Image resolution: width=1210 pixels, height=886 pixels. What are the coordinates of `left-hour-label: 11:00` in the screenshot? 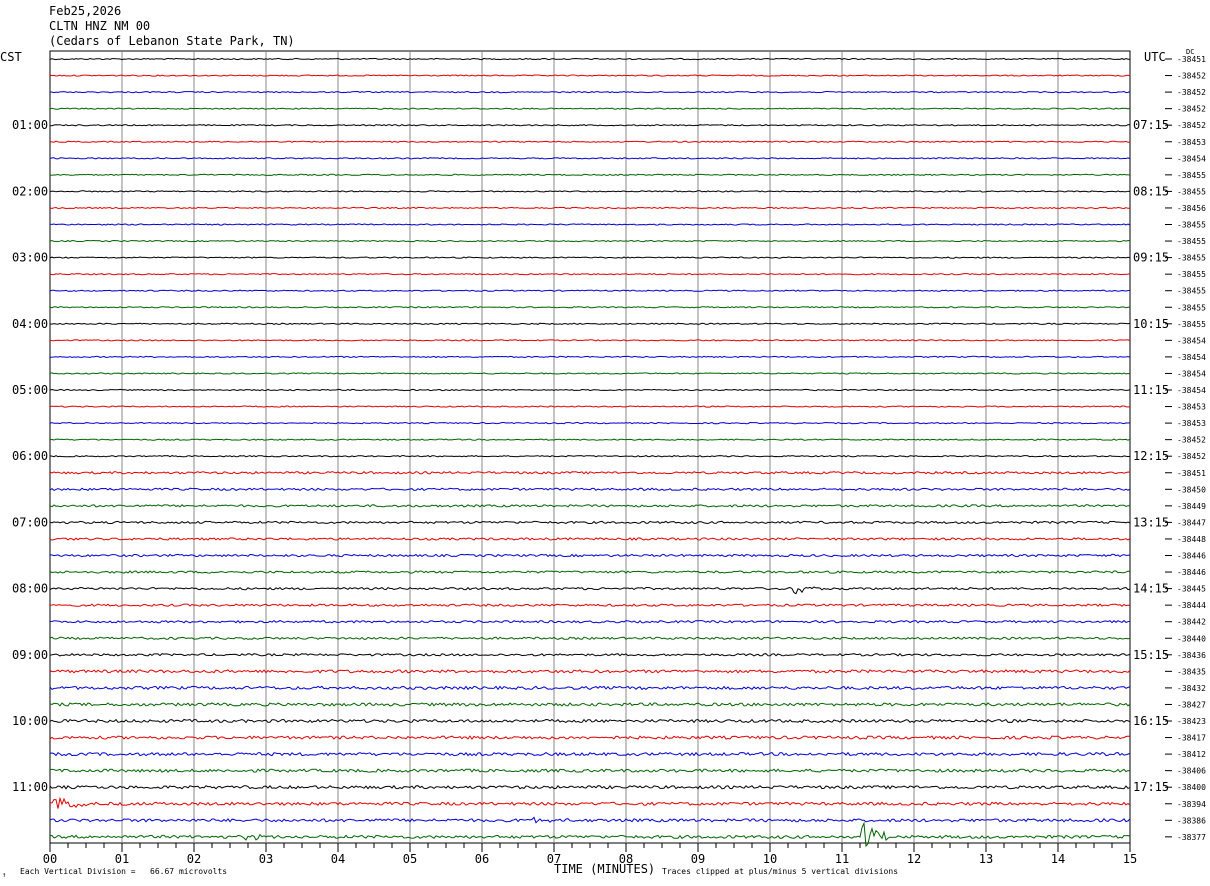 It's located at (30, 787).